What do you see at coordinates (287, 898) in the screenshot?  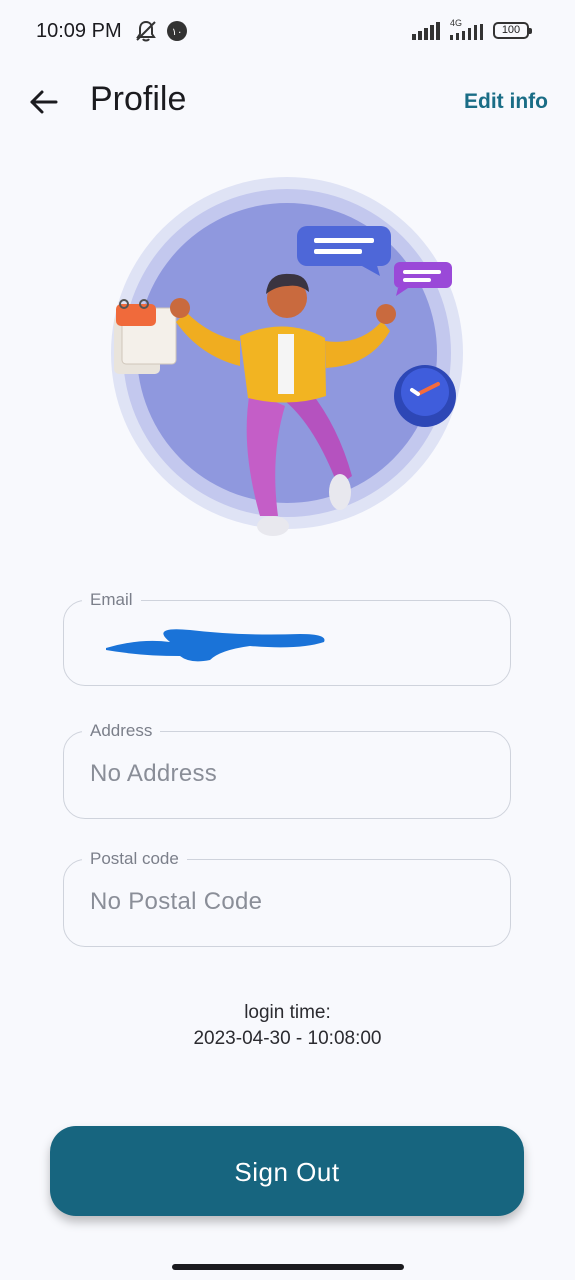 I see `postal-code-field: Postal code No Postal Code` at bounding box center [287, 898].